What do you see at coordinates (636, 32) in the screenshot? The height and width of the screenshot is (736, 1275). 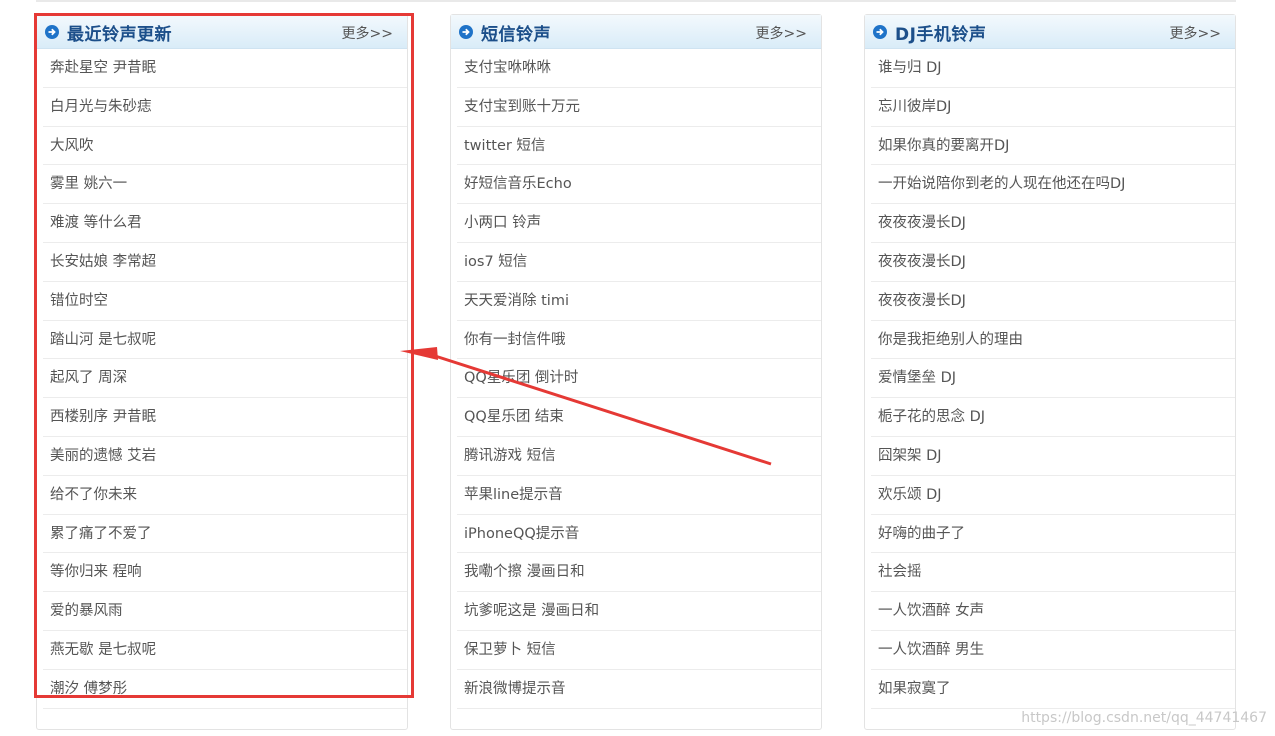 I see `panel-header: 短信铃声 更多>>` at bounding box center [636, 32].